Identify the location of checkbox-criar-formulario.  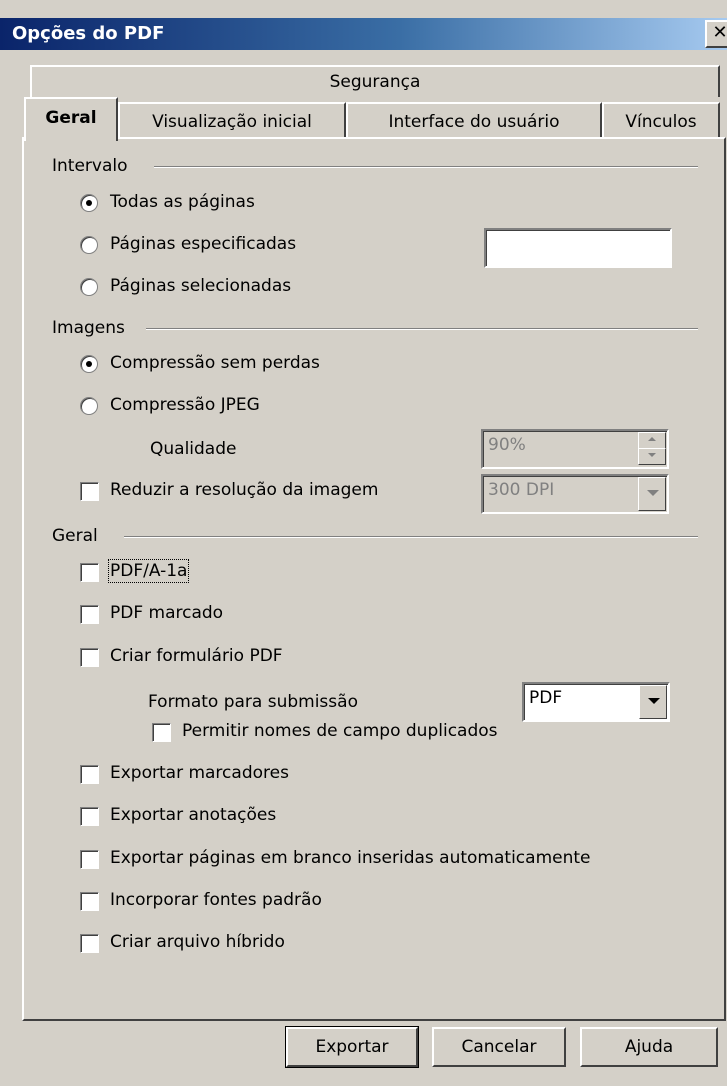
(89, 657).